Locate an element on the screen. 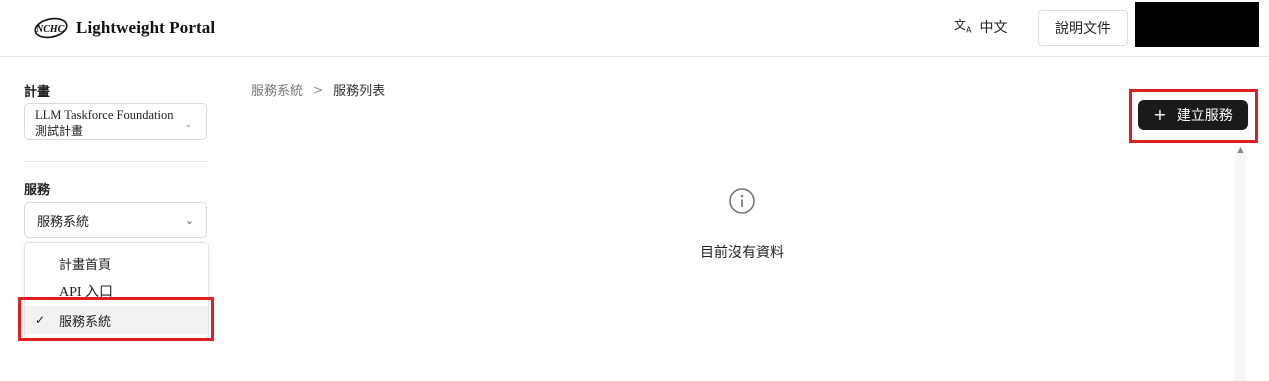 The image size is (1269, 381). docs-button: 說明文件 is located at coordinates (1083, 28).